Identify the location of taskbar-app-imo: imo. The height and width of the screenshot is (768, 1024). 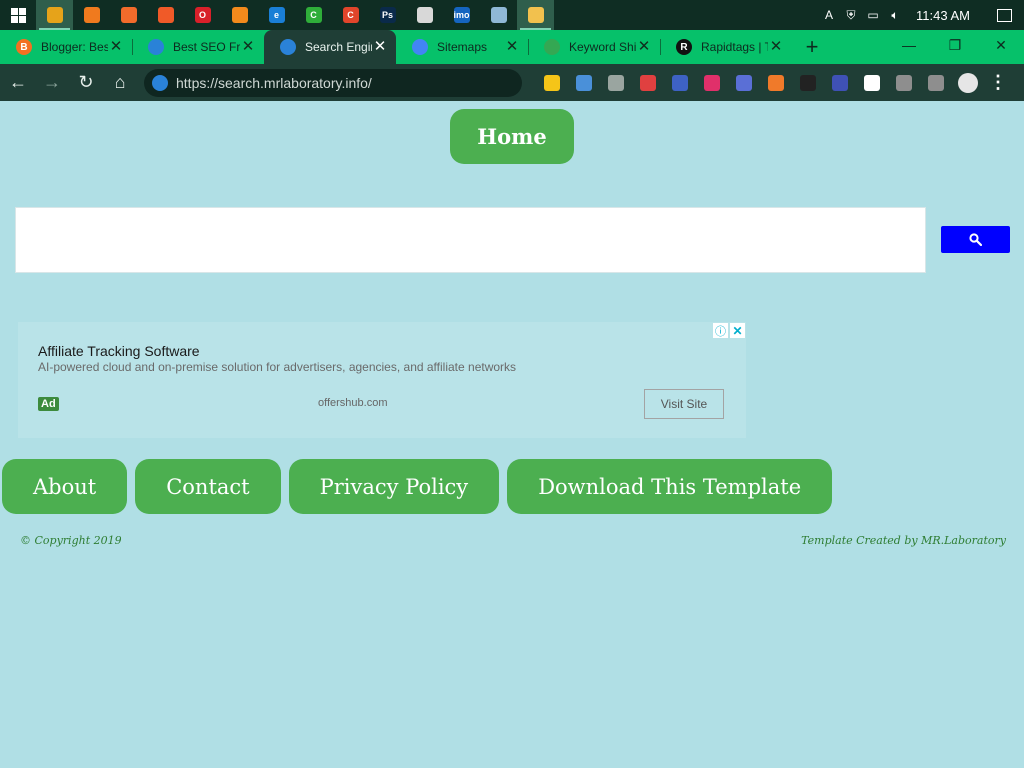
(461, 15).